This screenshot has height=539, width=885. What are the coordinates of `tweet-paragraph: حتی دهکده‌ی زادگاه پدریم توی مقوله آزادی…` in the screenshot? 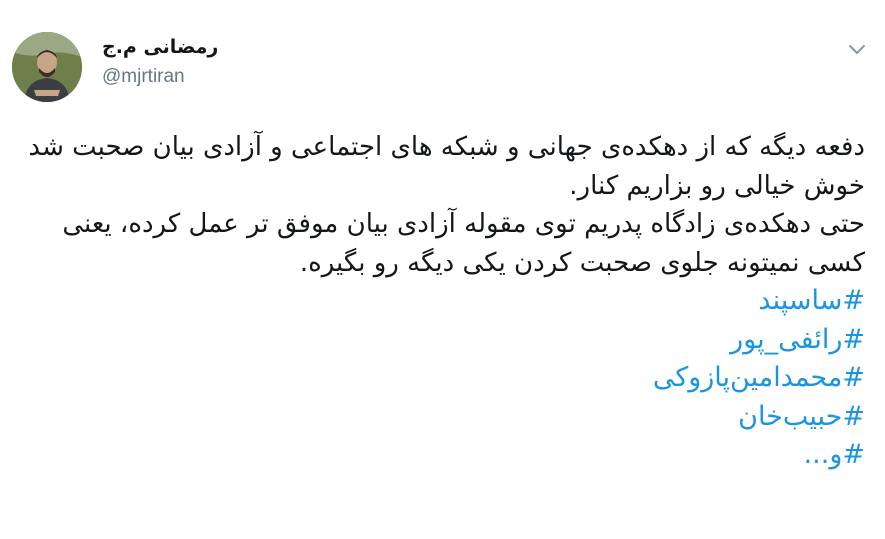 It's located at (459, 243).